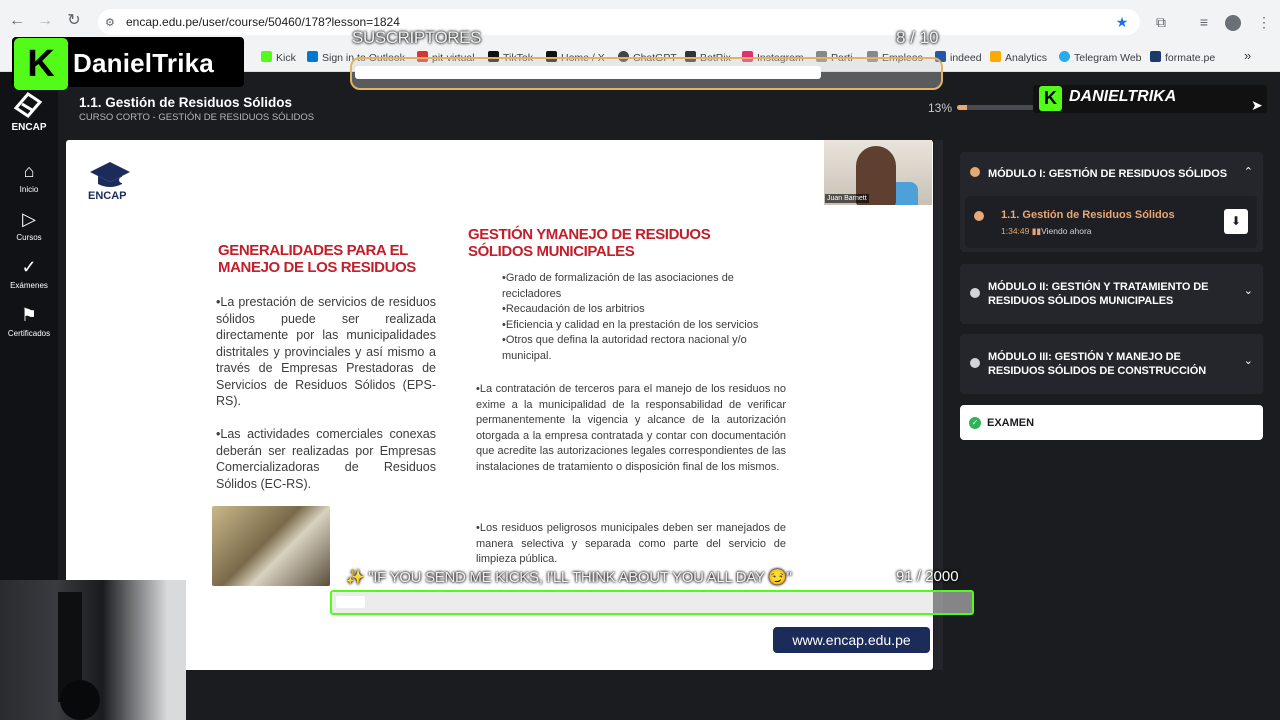  Describe the element at coordinates (588, 72) in the screenshot. I see `subs-goal-fill` at that location.